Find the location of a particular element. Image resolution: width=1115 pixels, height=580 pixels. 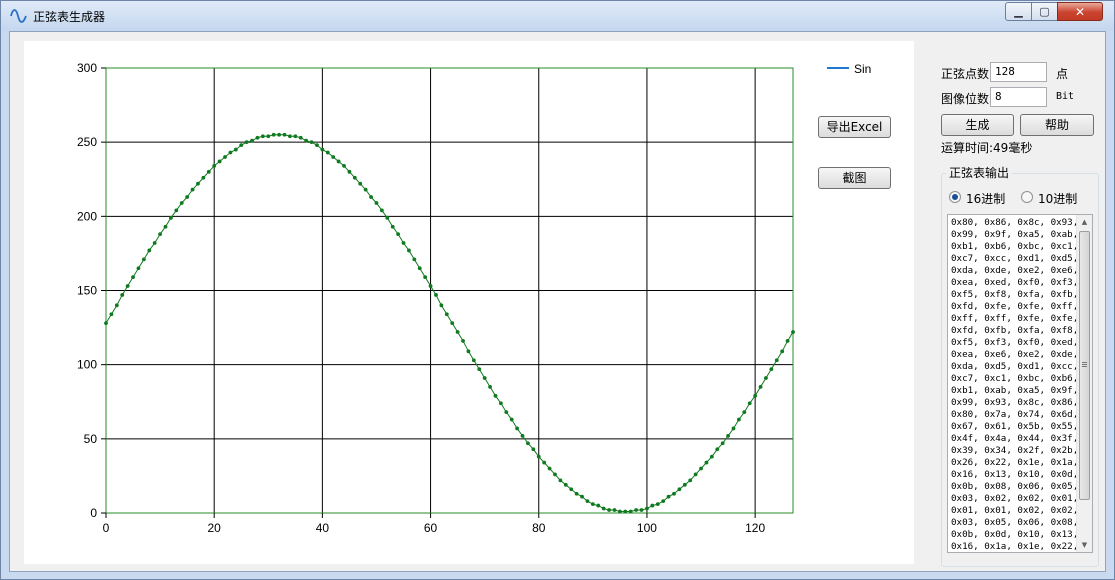

x-tick-label: 80 is located at coordinates (539, 528).